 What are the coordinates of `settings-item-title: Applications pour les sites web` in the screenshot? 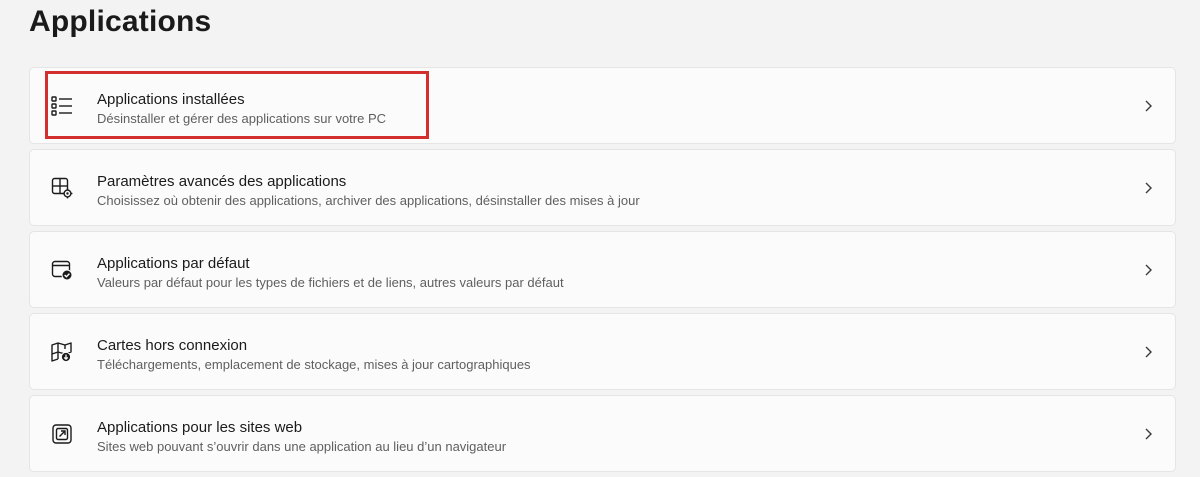 It's located at (200, 427).